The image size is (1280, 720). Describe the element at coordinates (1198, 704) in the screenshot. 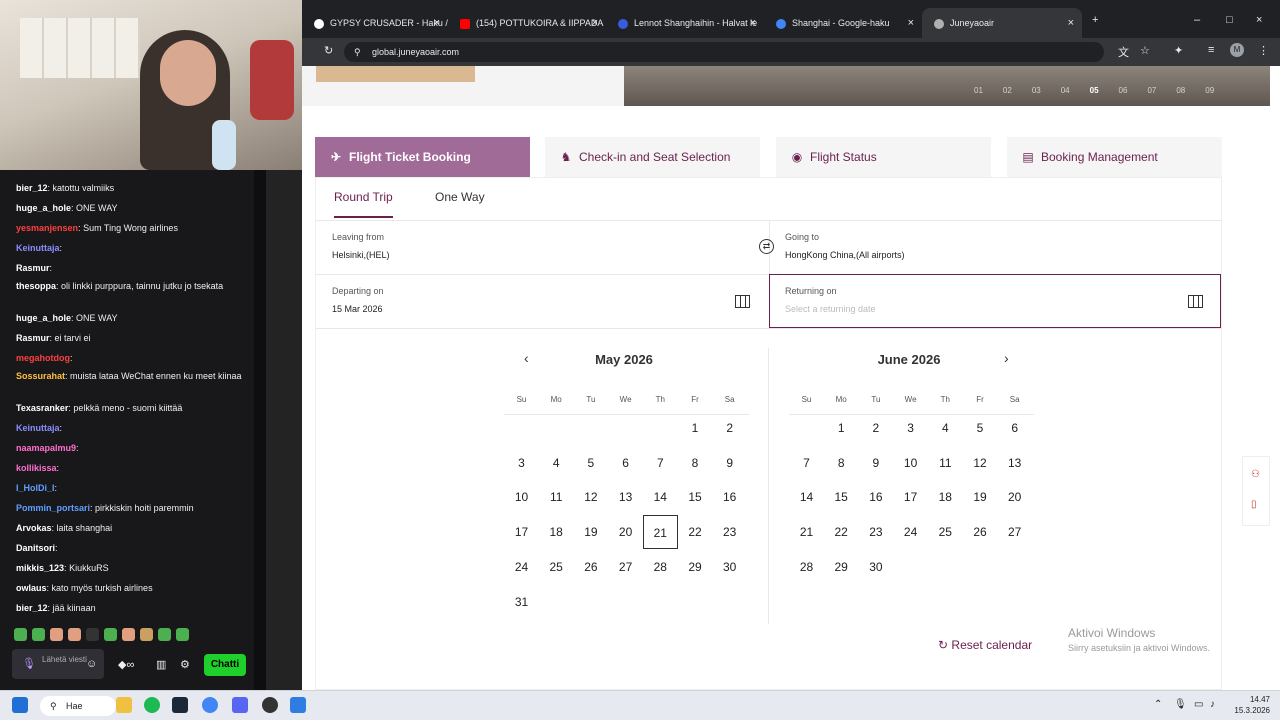

I see `network-icon: ▭` at that location.